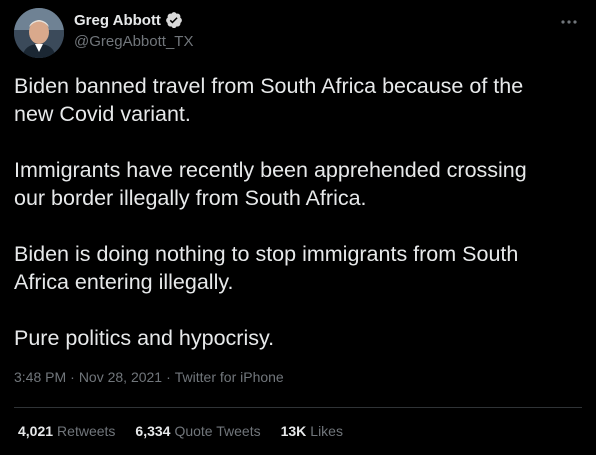  Describe the element at coordinates (153, 431) in the screenshot. I see `quote-tweets-count: 6,334` at that location.